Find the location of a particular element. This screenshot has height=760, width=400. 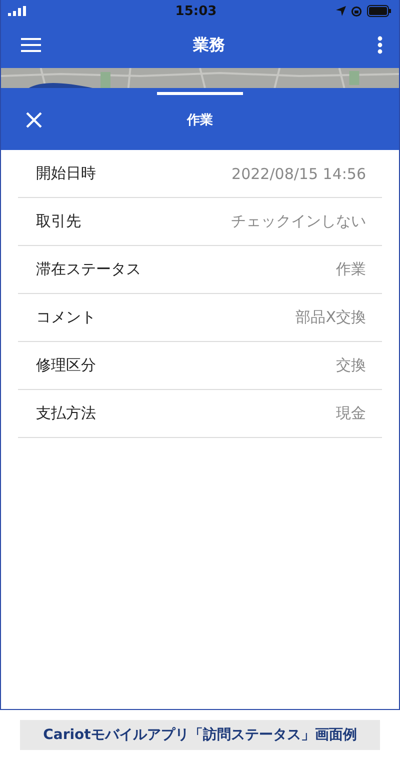

field-label: コメント is located at coordinates (66, 317).